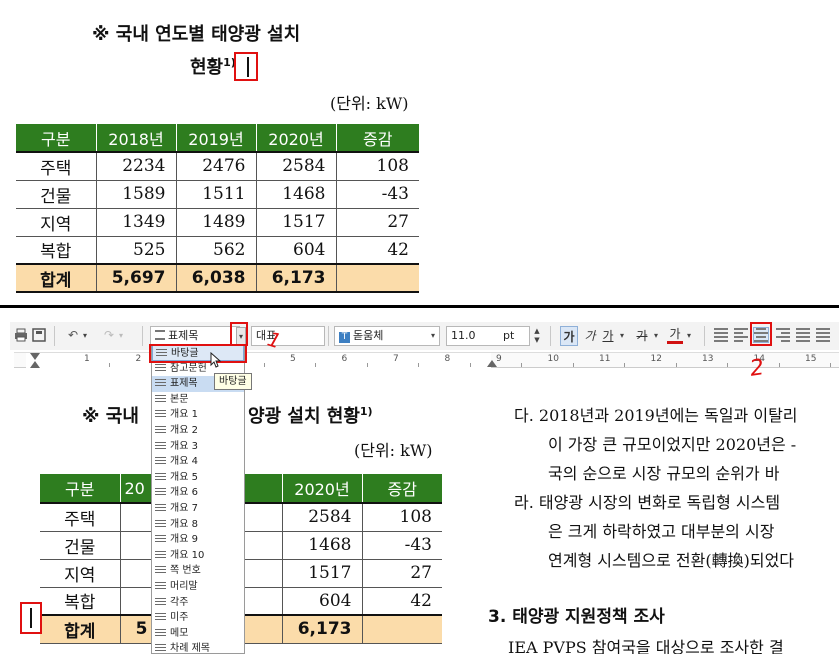  What do you see at coordinates (217, 250) in the screenshot?
I see `table-row: 복합 525 562 604 42` at bounding box center [217, 250].